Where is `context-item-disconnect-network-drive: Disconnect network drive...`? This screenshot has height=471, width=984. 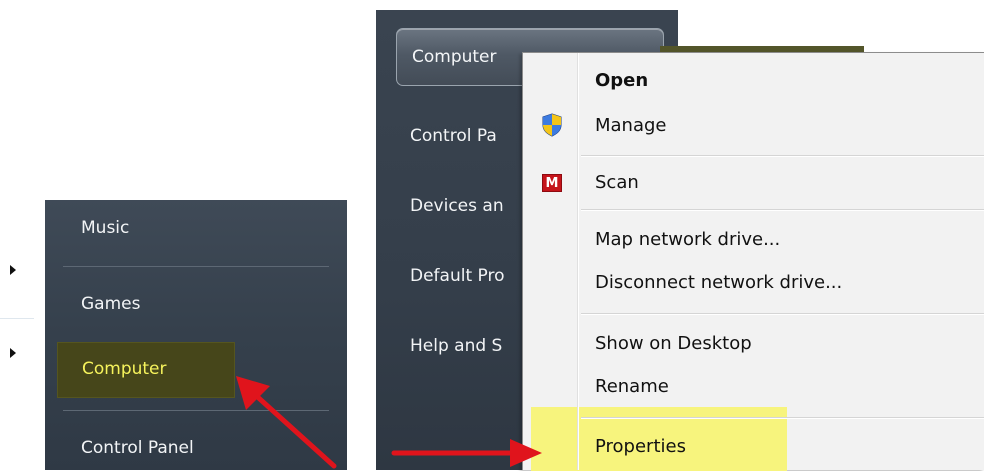 context-item-disconnect-network-drive: Disconnect network drive... is located at coordinates (718, 282).